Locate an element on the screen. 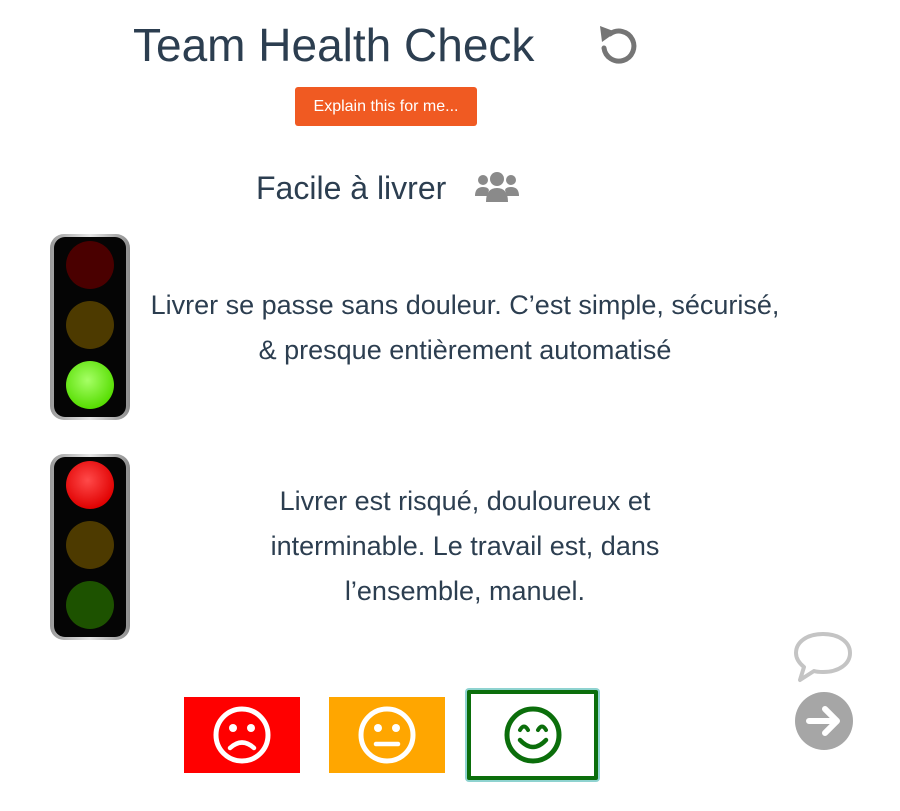  speech-bubble-icon is located at coordinates (823, 657).